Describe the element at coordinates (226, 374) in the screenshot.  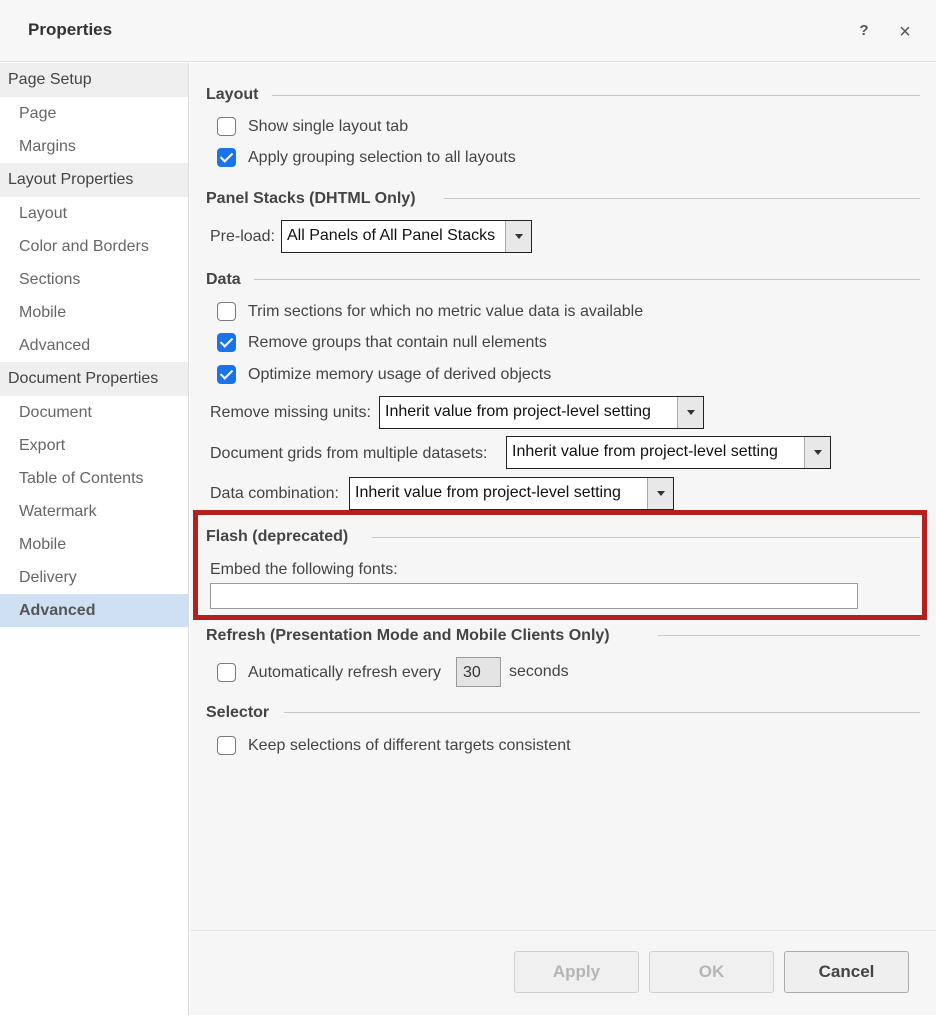
I see `optimize-memory-checkbox` at that location.